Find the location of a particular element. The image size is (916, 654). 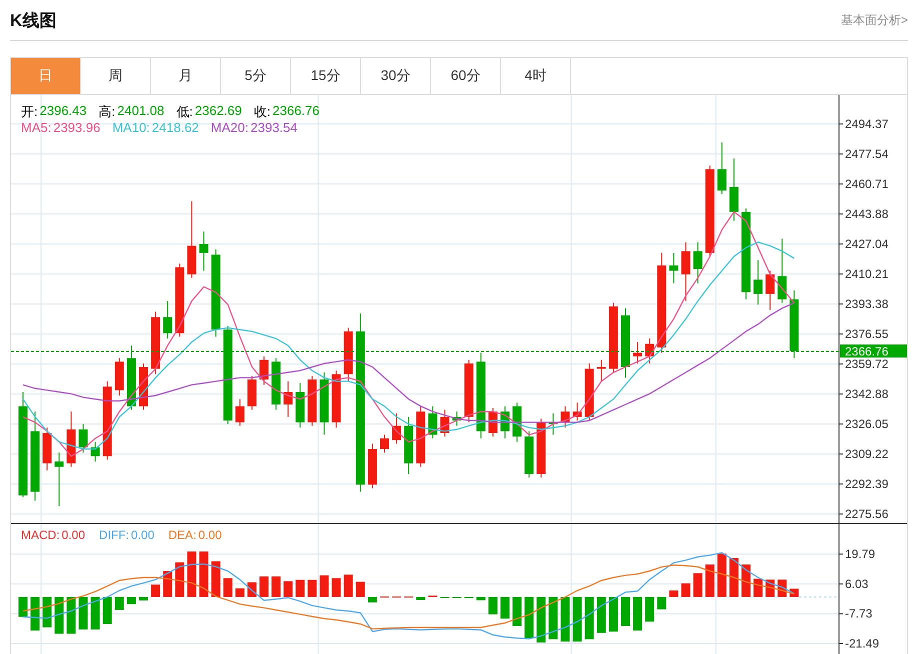

legend-value: 2396.43 is located at coordinates (63, 111).